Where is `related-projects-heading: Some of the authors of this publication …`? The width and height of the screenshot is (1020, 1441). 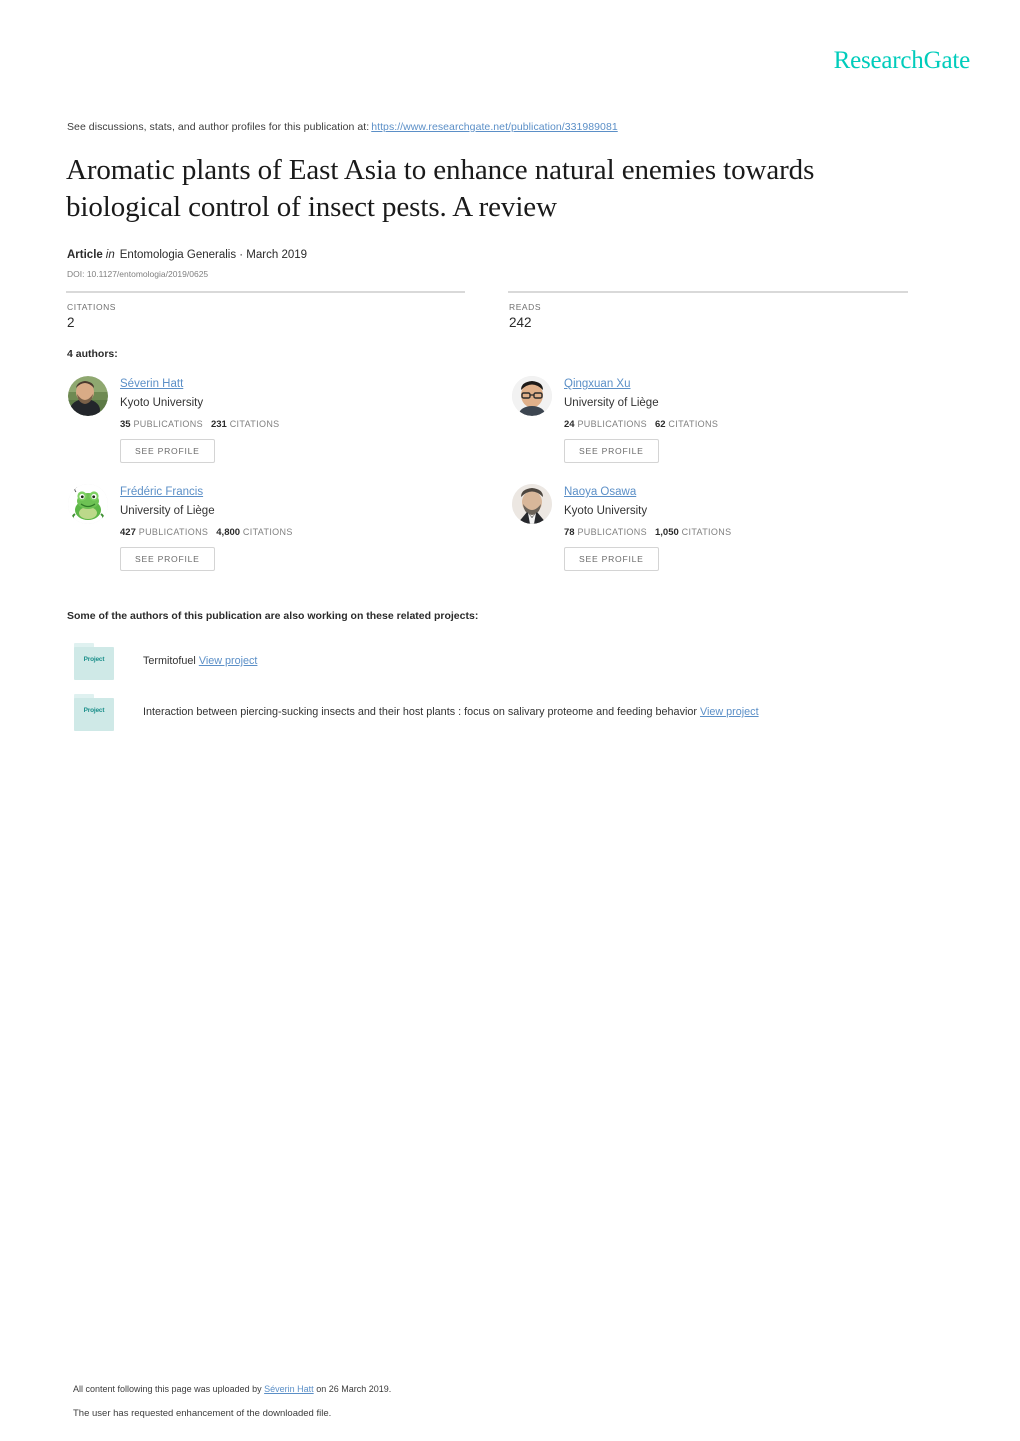
related-projects-heading: Some of the authors of this publication … is located at coordinates (273, 616).